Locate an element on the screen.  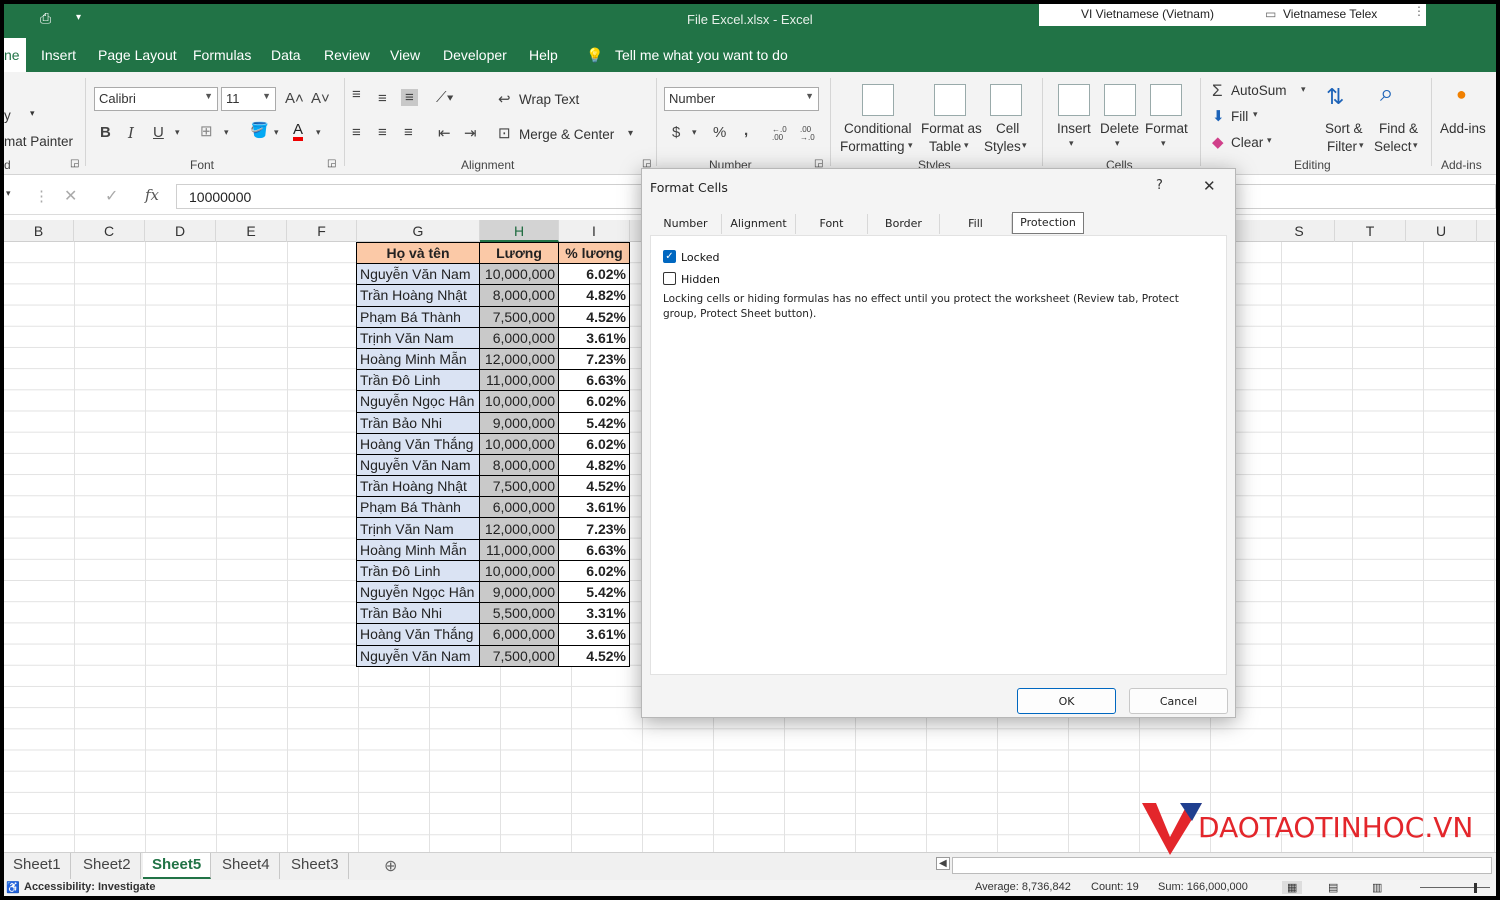
cell-name: Nguyễn Ngọc Hân is located at coordinates (418, 592).